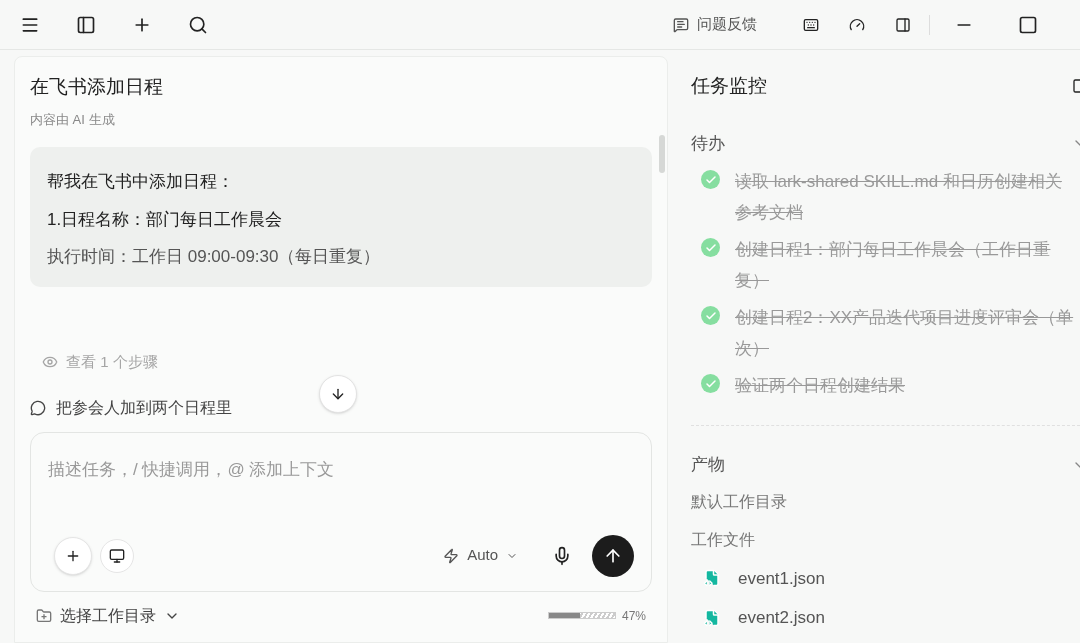 The height and width of the screenshot is (643, 1080). What do you see at coordinates (857, 24) in the screenshot?
I see `gauge-icon` at bounding box center [857, 24].